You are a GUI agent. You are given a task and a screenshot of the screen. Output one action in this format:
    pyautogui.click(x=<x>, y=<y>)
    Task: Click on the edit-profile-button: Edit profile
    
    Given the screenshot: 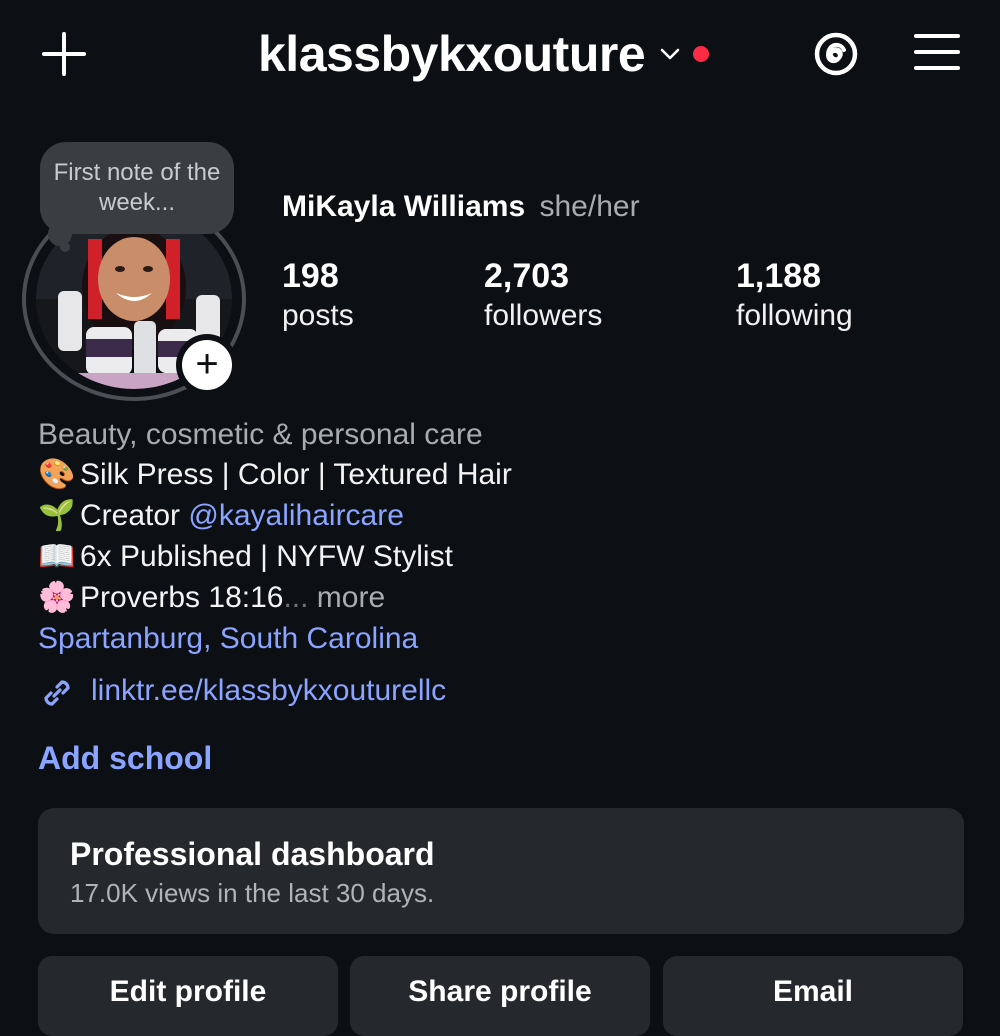 What is the action you would take?
    pyautogui.click(x=188, y=996)
    